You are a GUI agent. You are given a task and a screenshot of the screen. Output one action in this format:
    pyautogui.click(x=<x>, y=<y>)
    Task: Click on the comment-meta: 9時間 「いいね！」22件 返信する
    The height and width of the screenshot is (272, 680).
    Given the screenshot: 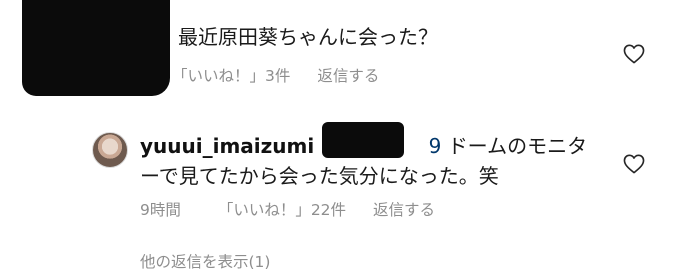 What is the action you would take?
    pyautogui.click(x=287, y=209)
    